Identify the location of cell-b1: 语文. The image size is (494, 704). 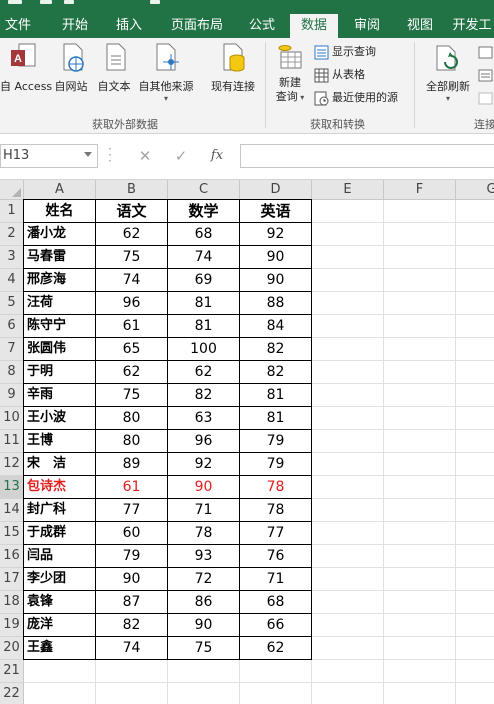
(132, 211).